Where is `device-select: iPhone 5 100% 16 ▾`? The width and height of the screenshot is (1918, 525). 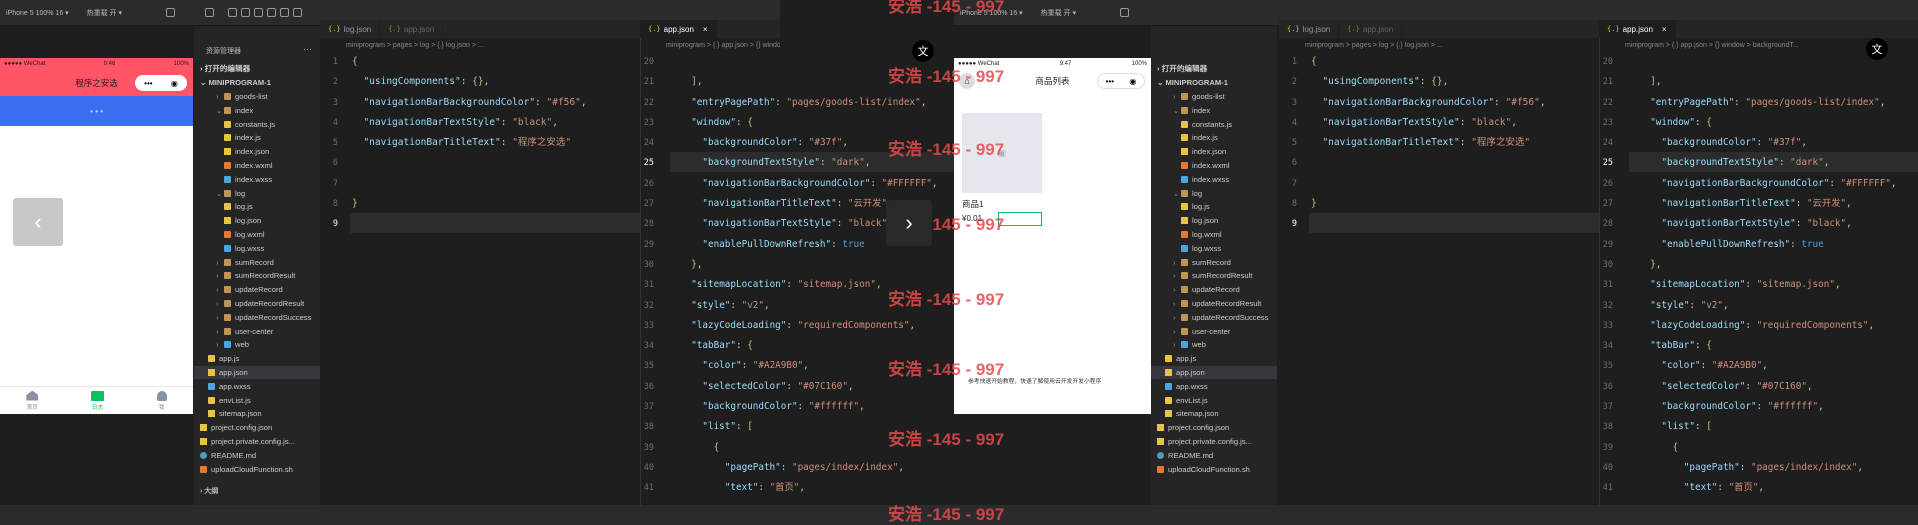
device-select: iPhone 5 100% 16 ▾ is located at coordinates (37, 13).